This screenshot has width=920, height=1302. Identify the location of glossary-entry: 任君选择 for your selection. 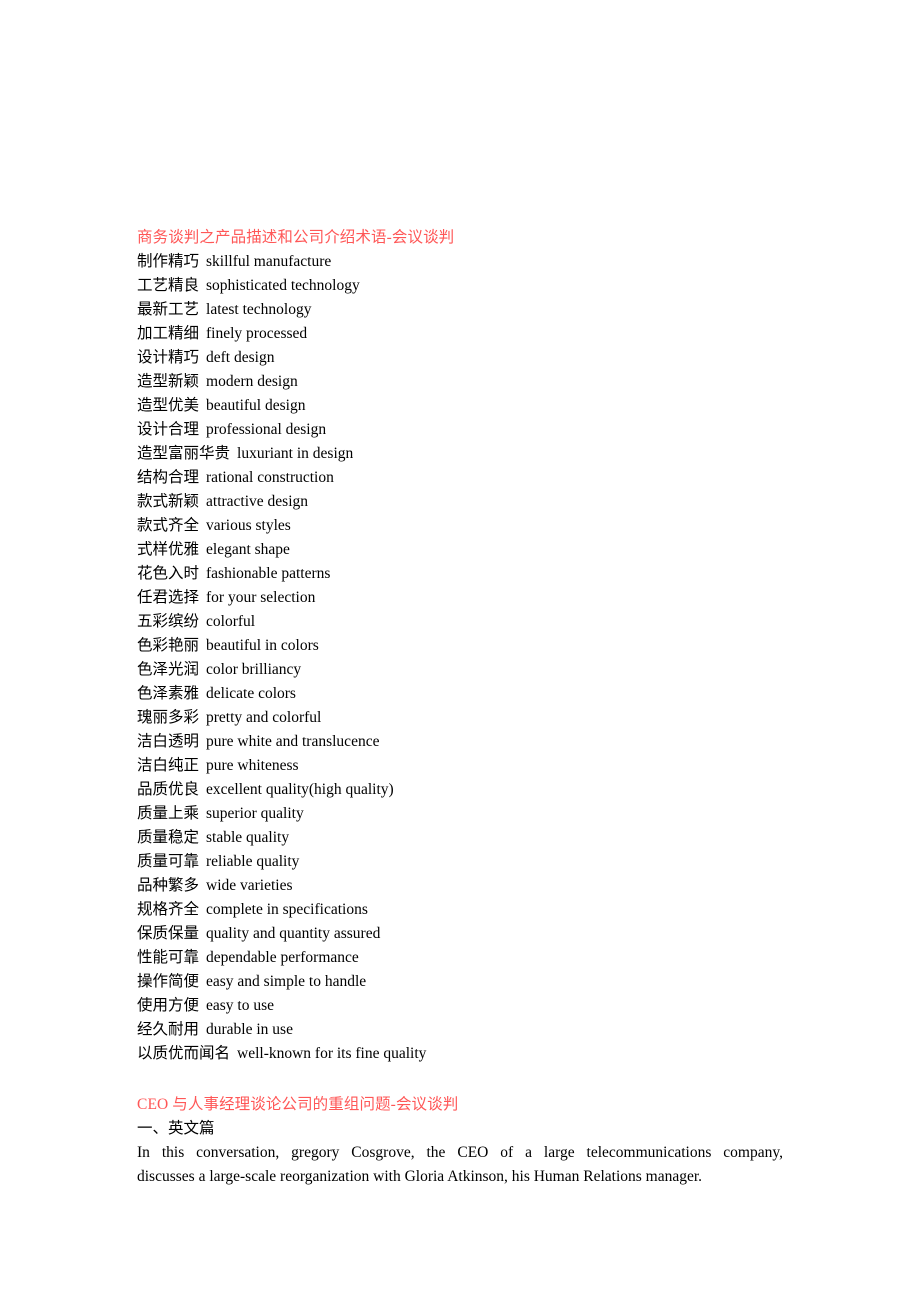
(460, 598).